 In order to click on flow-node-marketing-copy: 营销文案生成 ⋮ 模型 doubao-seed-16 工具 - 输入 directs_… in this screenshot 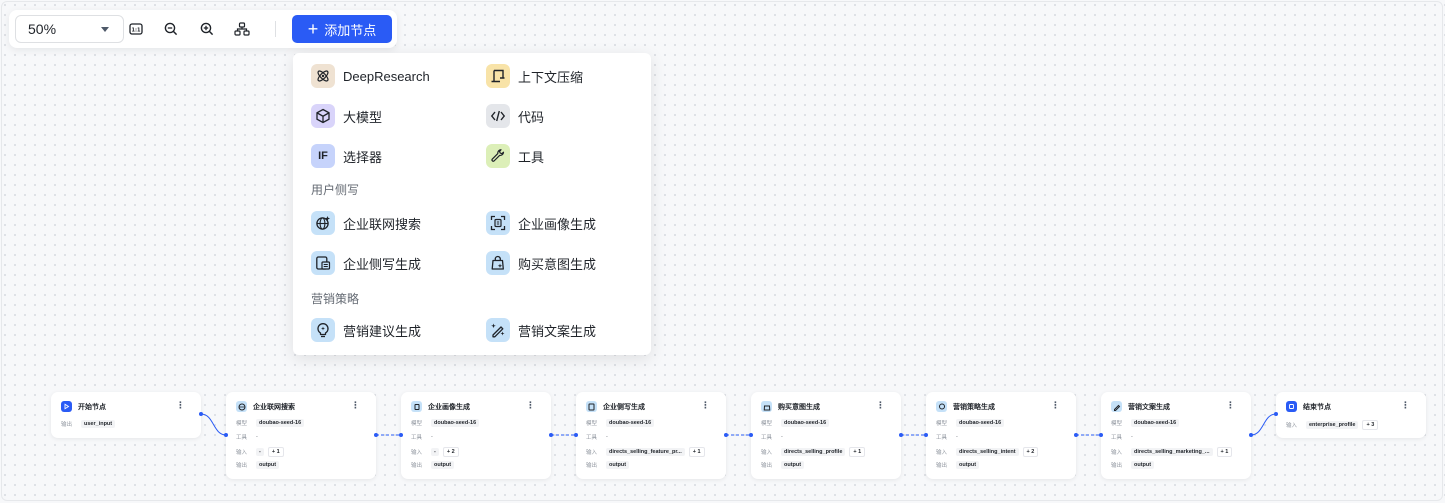, I will do `click(1176, 435)`.